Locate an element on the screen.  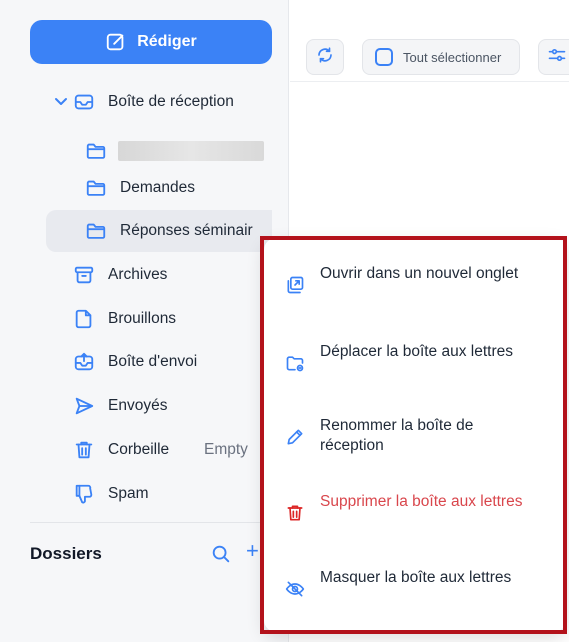
sidebar-item-label: Boîte de réception is located at coordinates (171, 101).